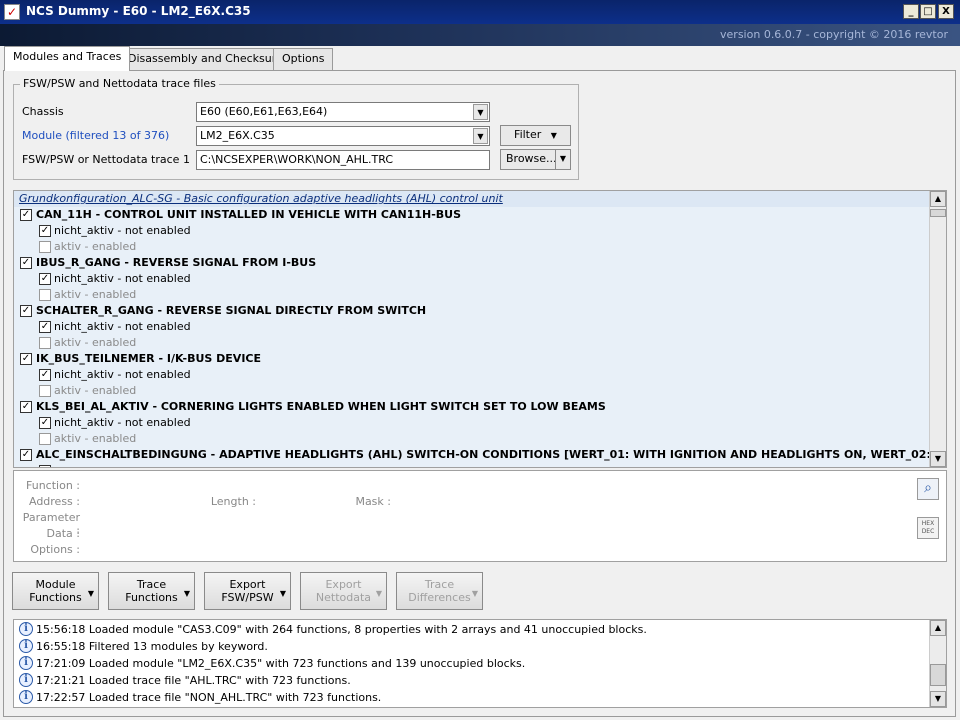 The image size is (960, 720). Describe the element at coordinates (96, 135) in the screenshot. I see `module-label: Module (filtered 13 of 376)` at that location.